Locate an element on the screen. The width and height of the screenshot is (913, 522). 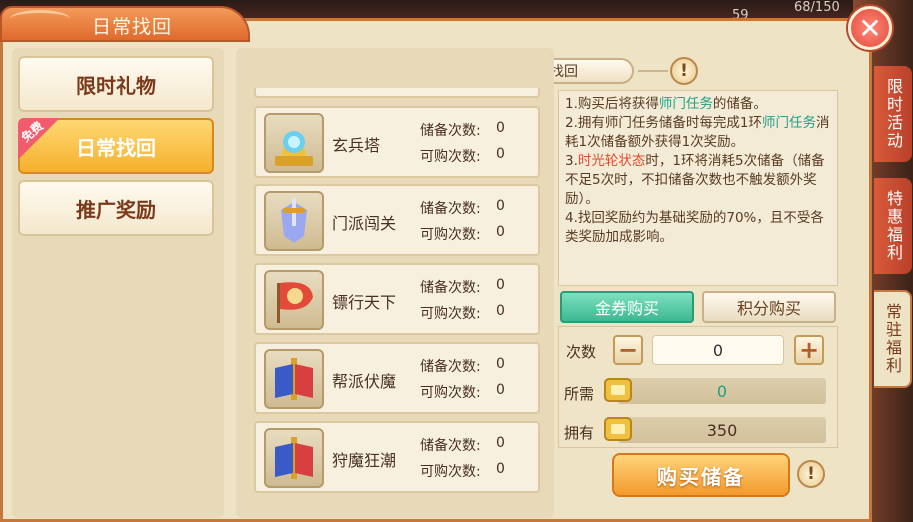
owned-value: 350 is located at coordinates (722, 430).